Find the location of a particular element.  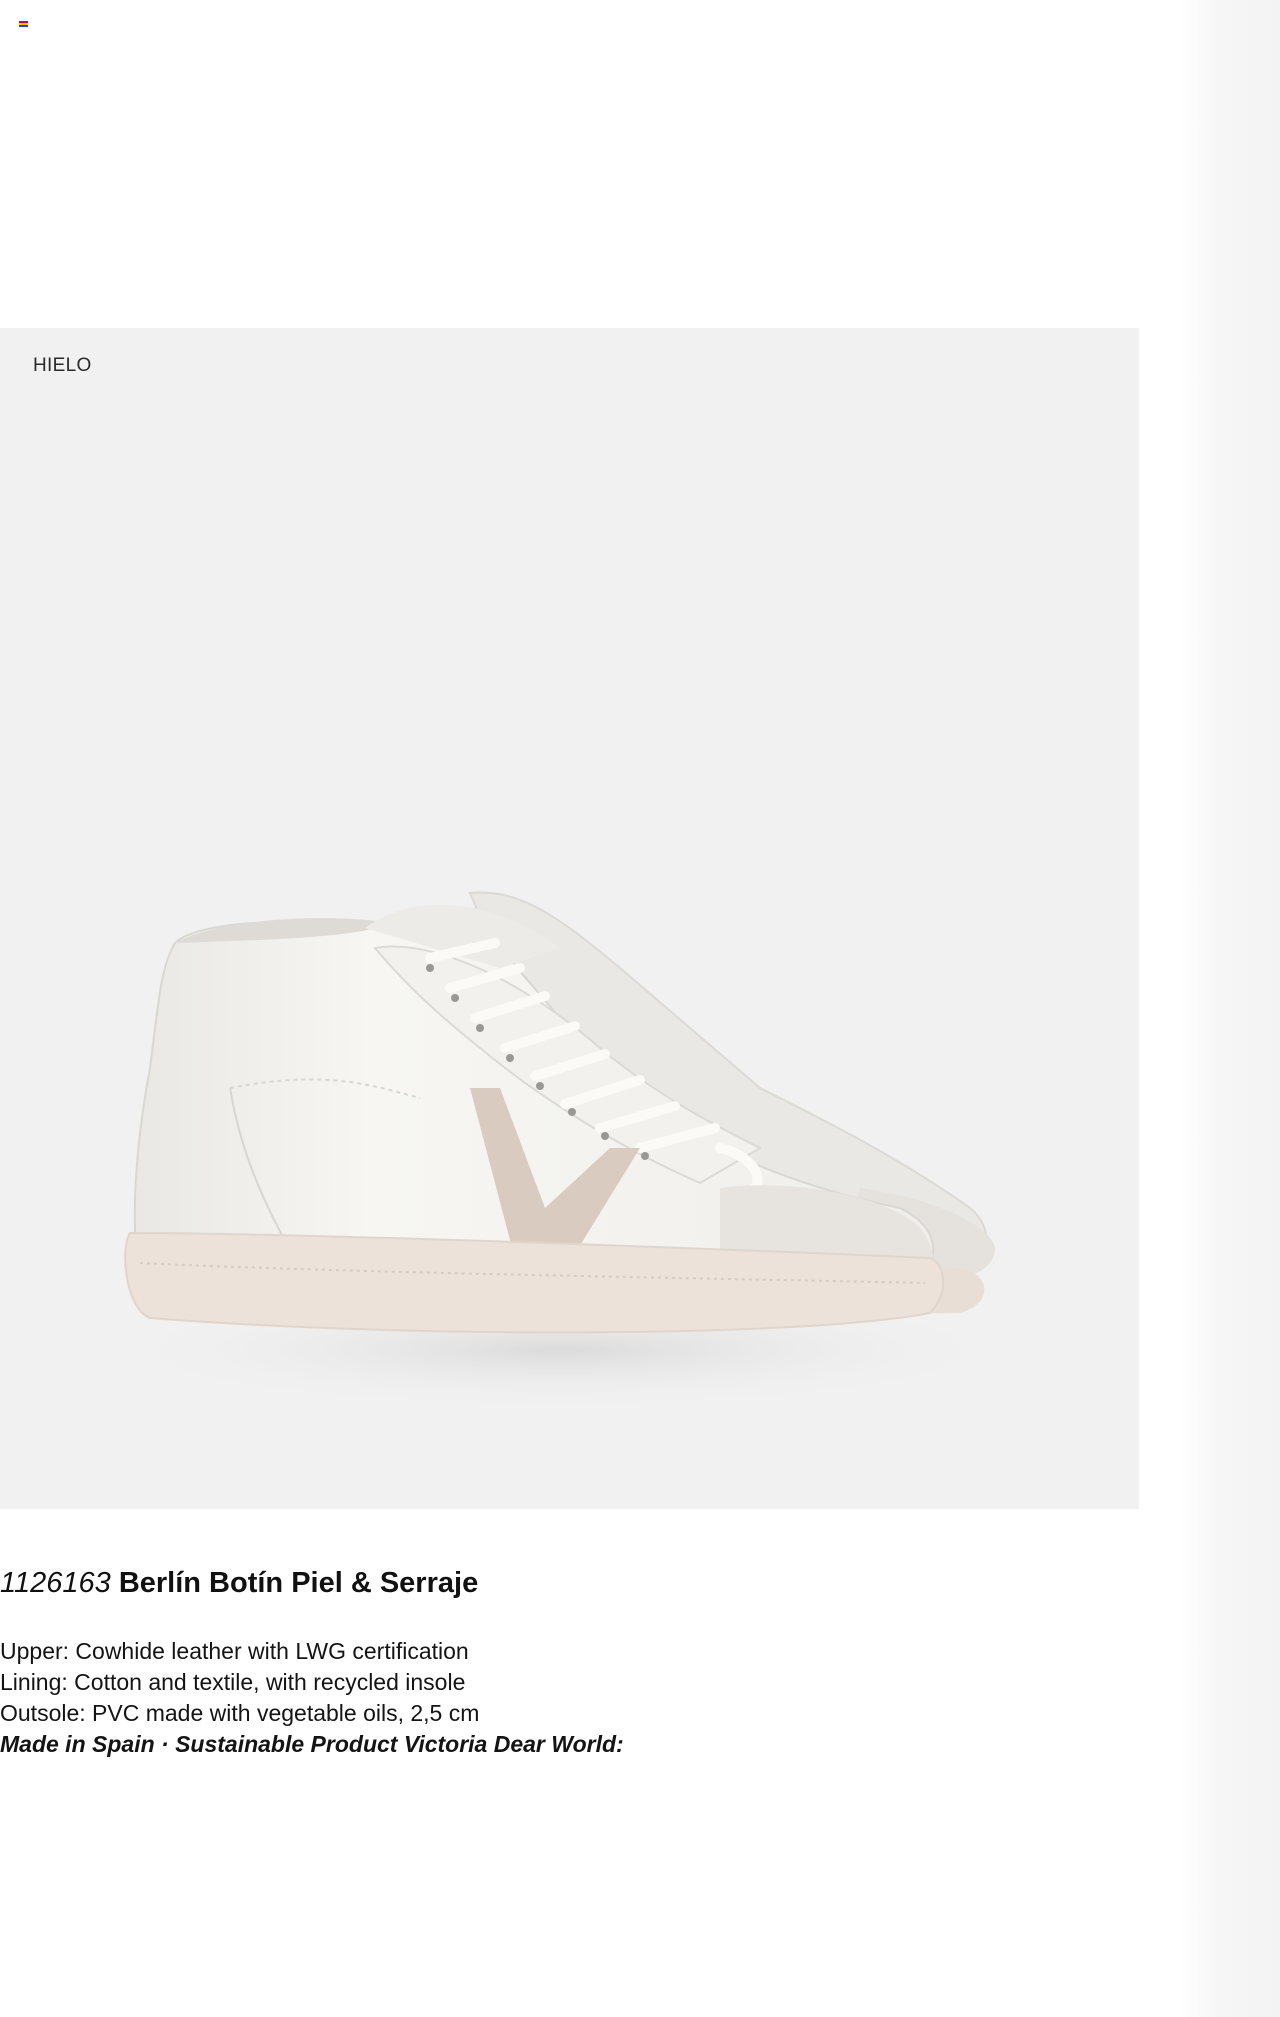

product-title: 1126163 Berlín Botín Piel & Serraje is located at coordinates (239, 1583).